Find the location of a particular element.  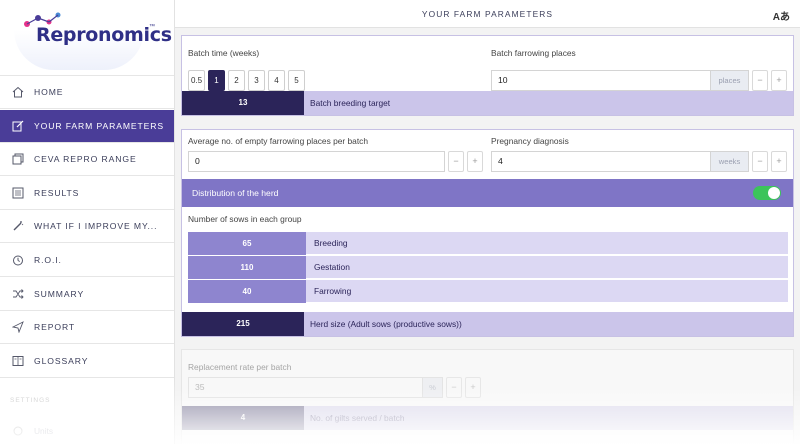

nav-label: CEVA REPRO RANGE is located at coordinates (85, 159).